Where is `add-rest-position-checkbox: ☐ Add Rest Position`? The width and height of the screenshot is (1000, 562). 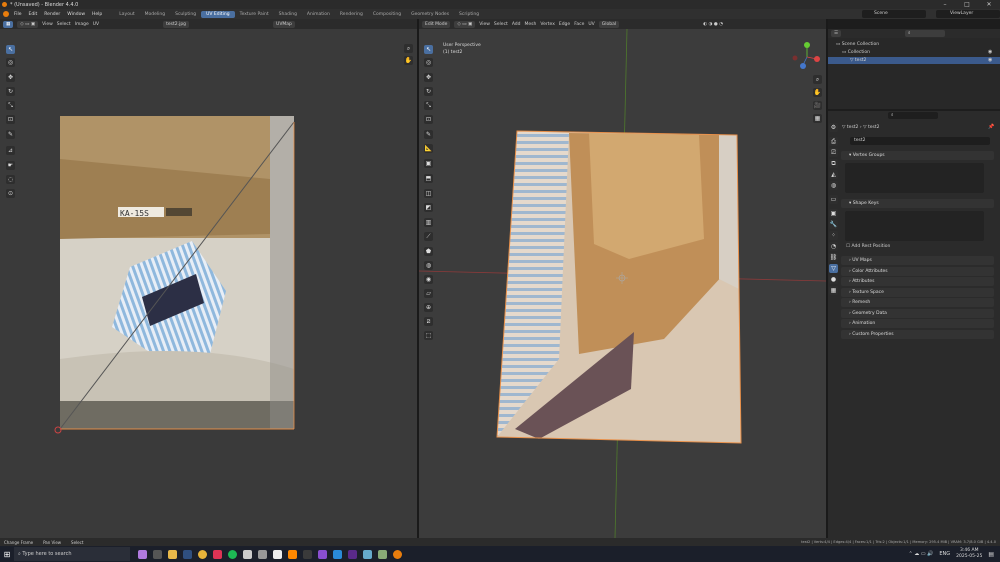 add-rest-position-checkbox: ☐ Add Rest Position is located at coordinates (868, 246).